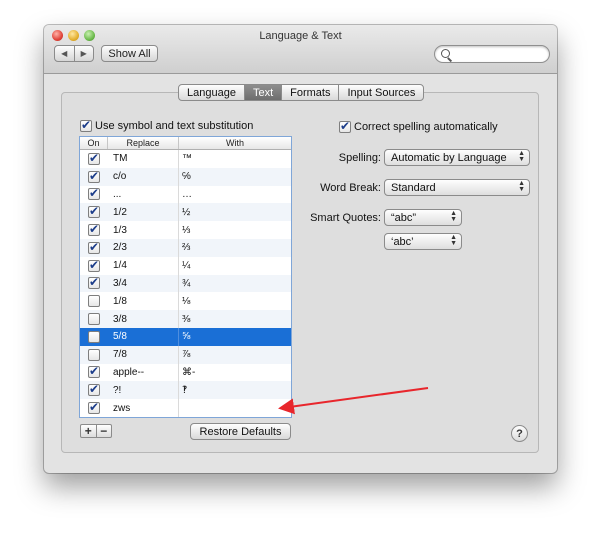  What do you see at coordinates (423, 217) in the screenshot?
I see `double-quotes-popup: “abc” ▲ ▼` at bounding box center [423, 217].